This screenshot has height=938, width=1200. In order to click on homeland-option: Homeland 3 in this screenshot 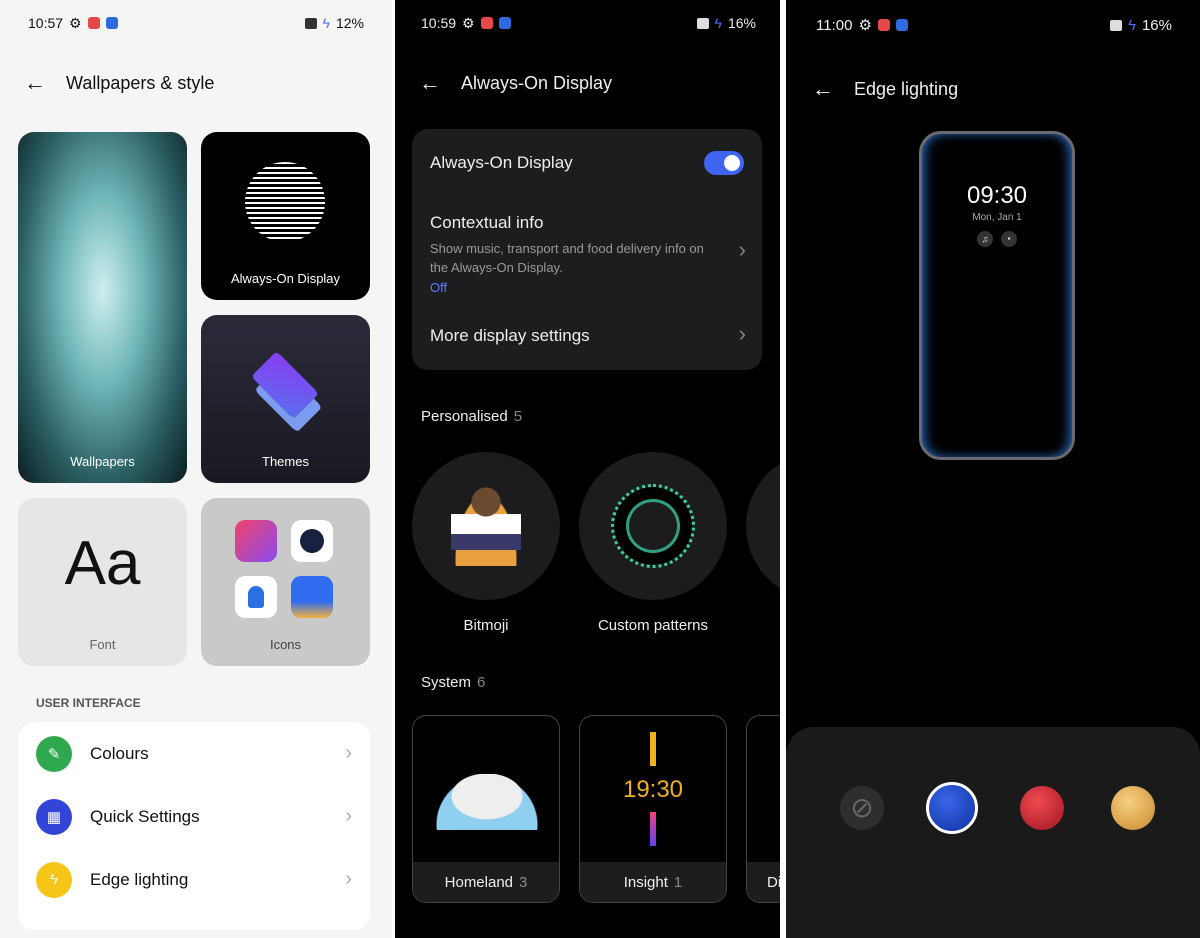, I will do `click(486, 809)`.